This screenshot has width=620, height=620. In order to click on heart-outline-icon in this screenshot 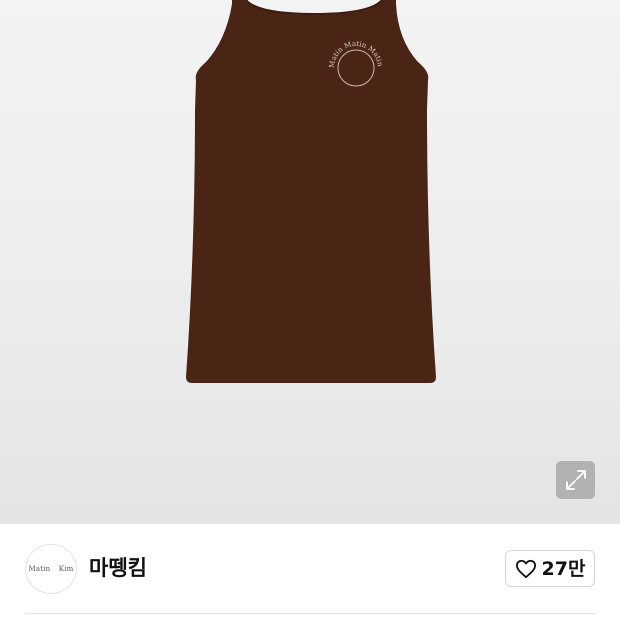, I will do `click(525, 568)`.